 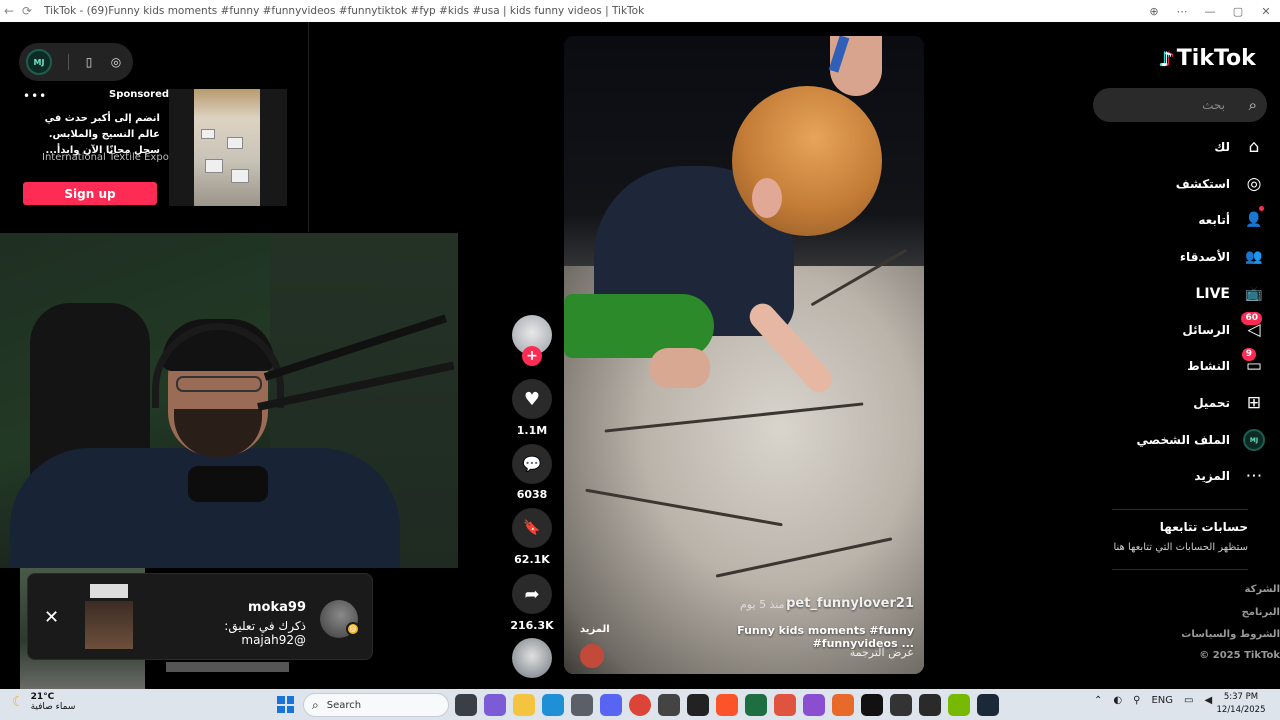 What do you see at coordinates (532, 399) in the screenshot?
I see `like-button: ♥` at bounding box center [532, 399].